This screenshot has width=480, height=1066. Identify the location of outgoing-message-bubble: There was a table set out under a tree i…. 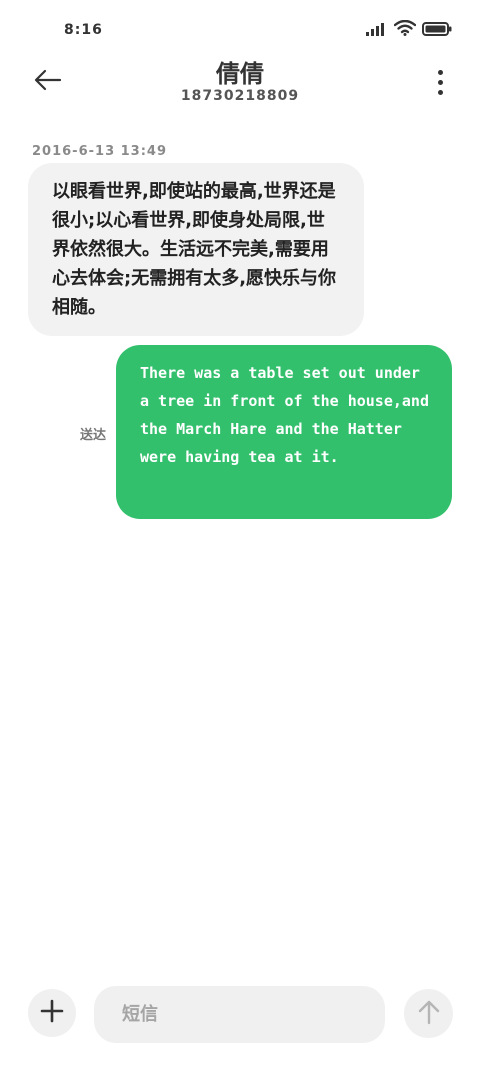
(284, 432).